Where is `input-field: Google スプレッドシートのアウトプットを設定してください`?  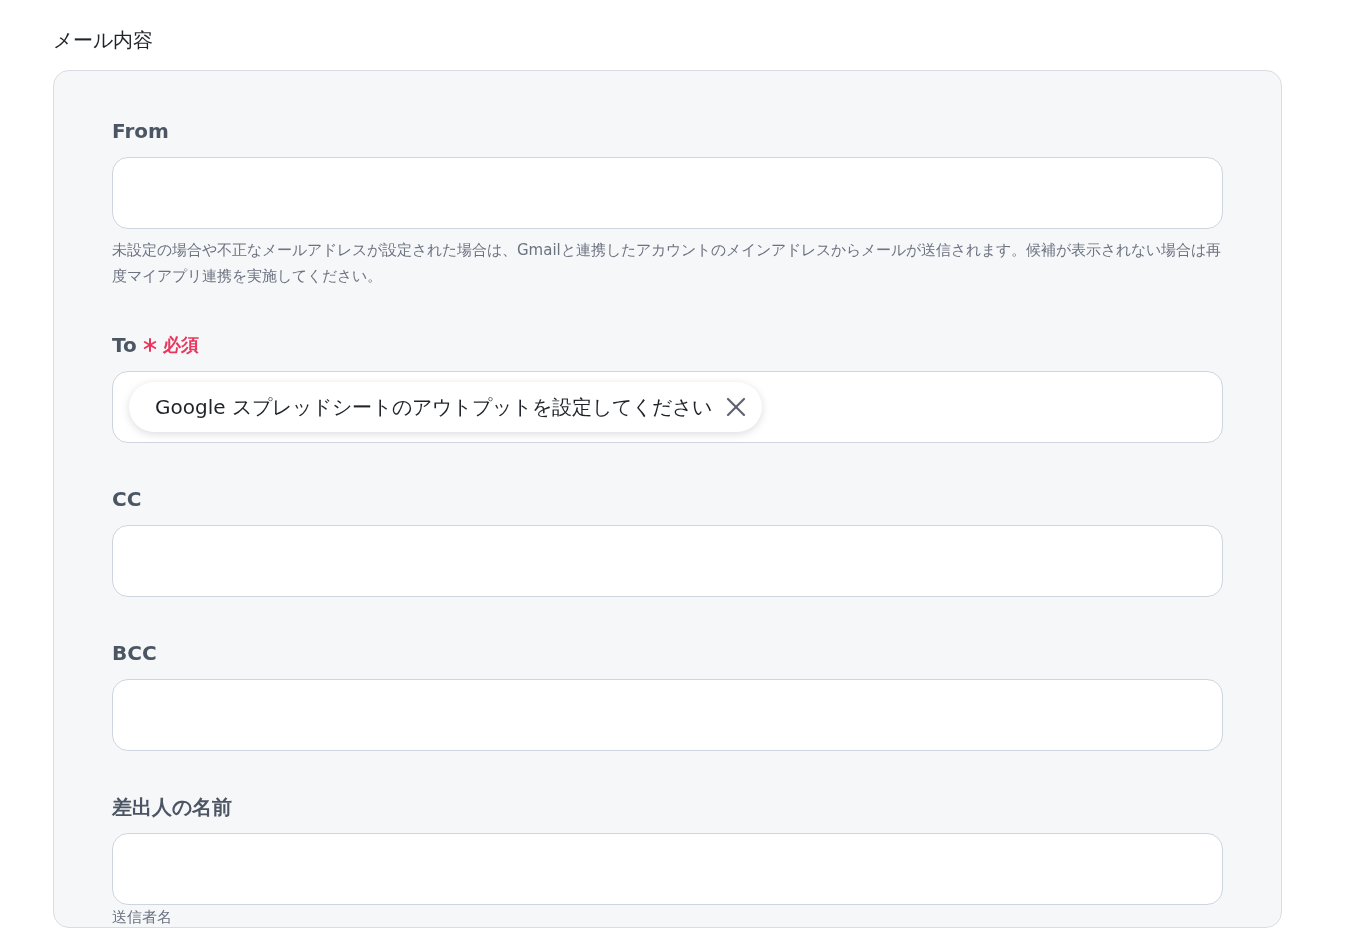 input-field: Google スプレッドシートのアウトプットを設定してください is located at coordinates (667, 407).